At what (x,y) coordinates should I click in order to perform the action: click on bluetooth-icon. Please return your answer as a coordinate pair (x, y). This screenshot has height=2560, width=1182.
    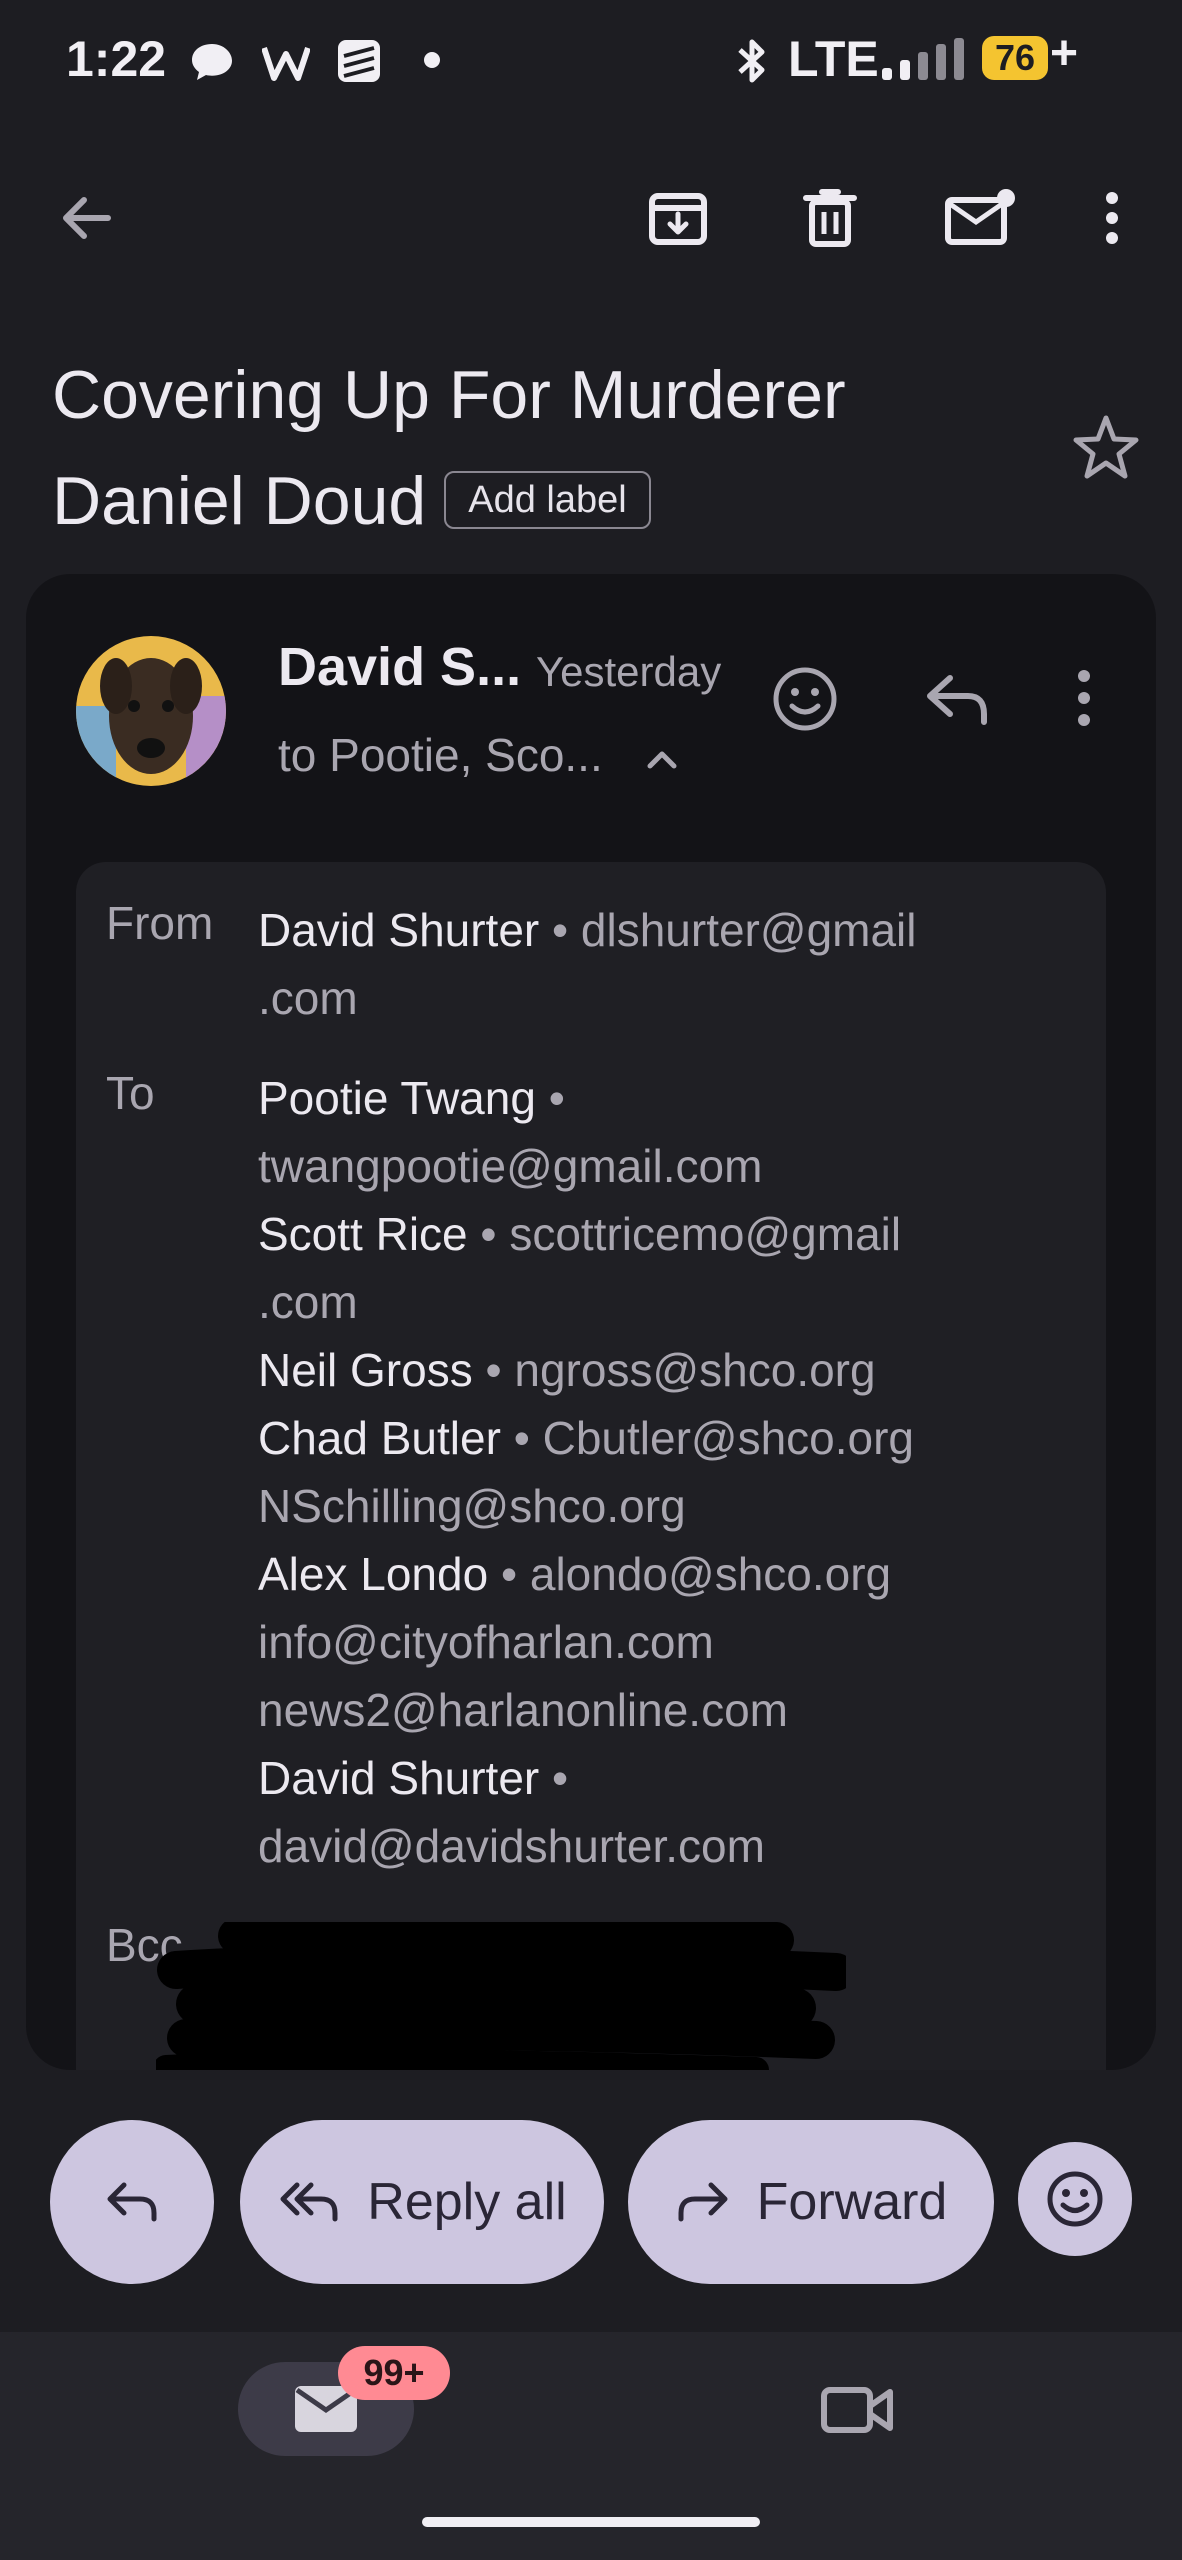
    Looking at the image, I should click on (751, 61).